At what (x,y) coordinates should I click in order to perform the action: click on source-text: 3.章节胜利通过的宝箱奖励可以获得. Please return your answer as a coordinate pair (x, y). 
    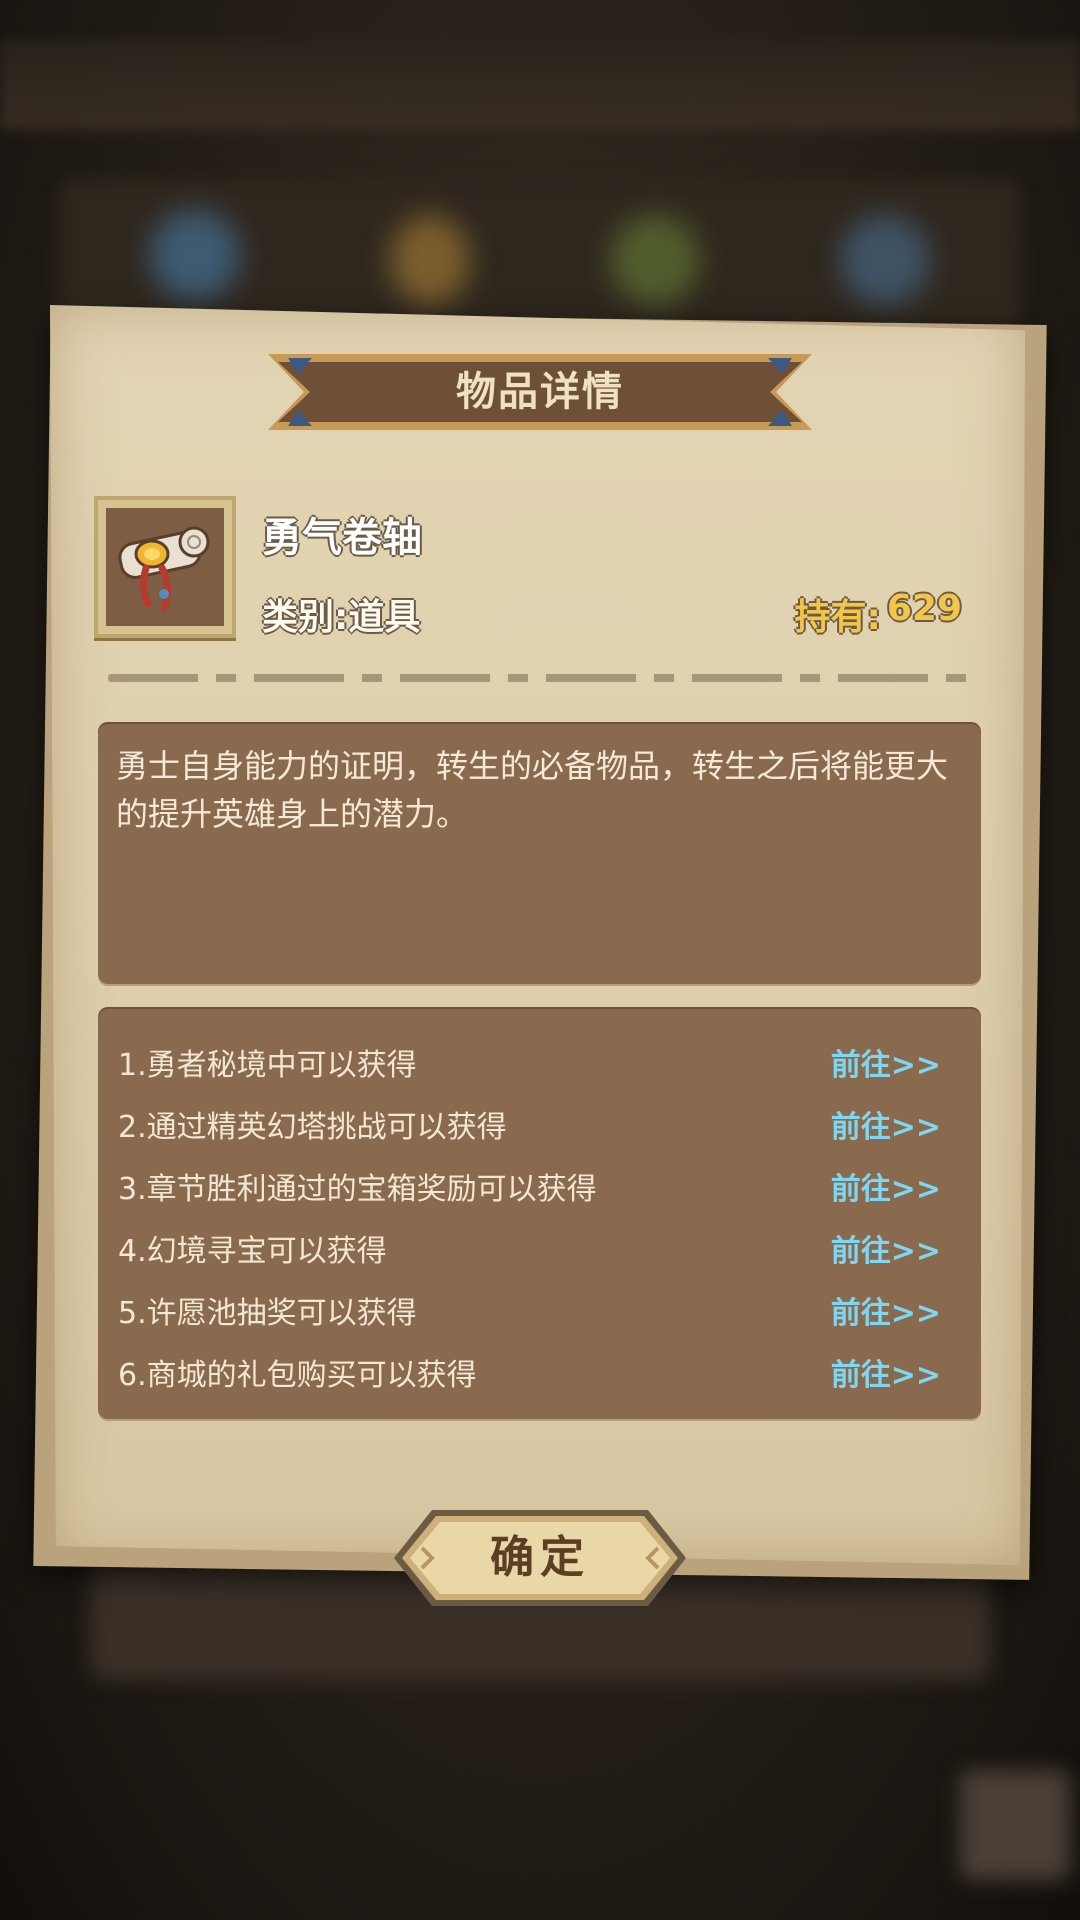
    Looking at the image, I should click on (357, 1189).